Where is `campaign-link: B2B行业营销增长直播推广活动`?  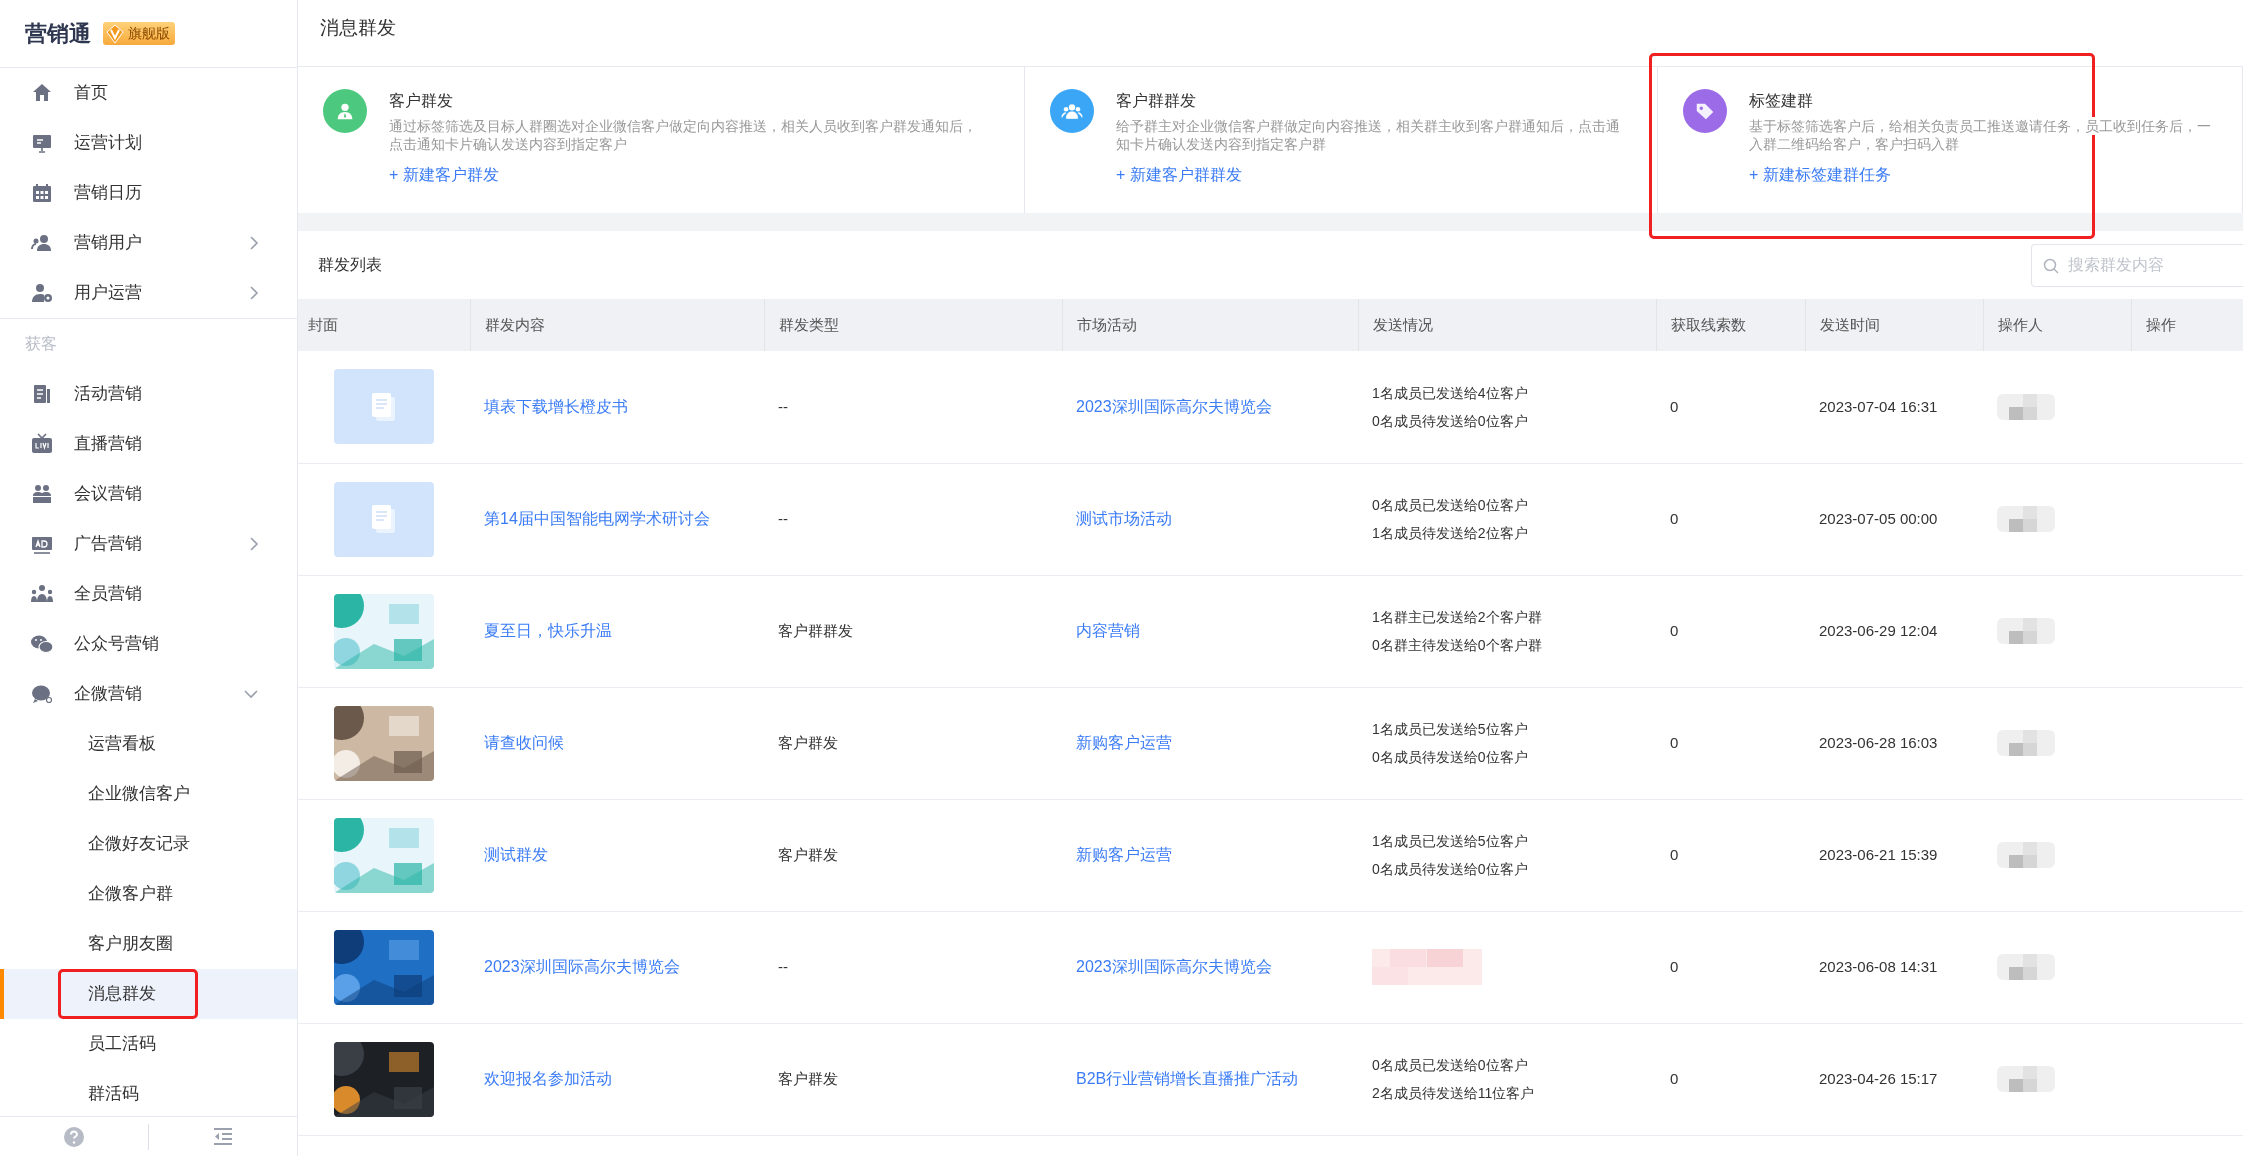 campaign-link: B2B行业营销增长直播推广活动 is located at coordinates (1187, 1078).